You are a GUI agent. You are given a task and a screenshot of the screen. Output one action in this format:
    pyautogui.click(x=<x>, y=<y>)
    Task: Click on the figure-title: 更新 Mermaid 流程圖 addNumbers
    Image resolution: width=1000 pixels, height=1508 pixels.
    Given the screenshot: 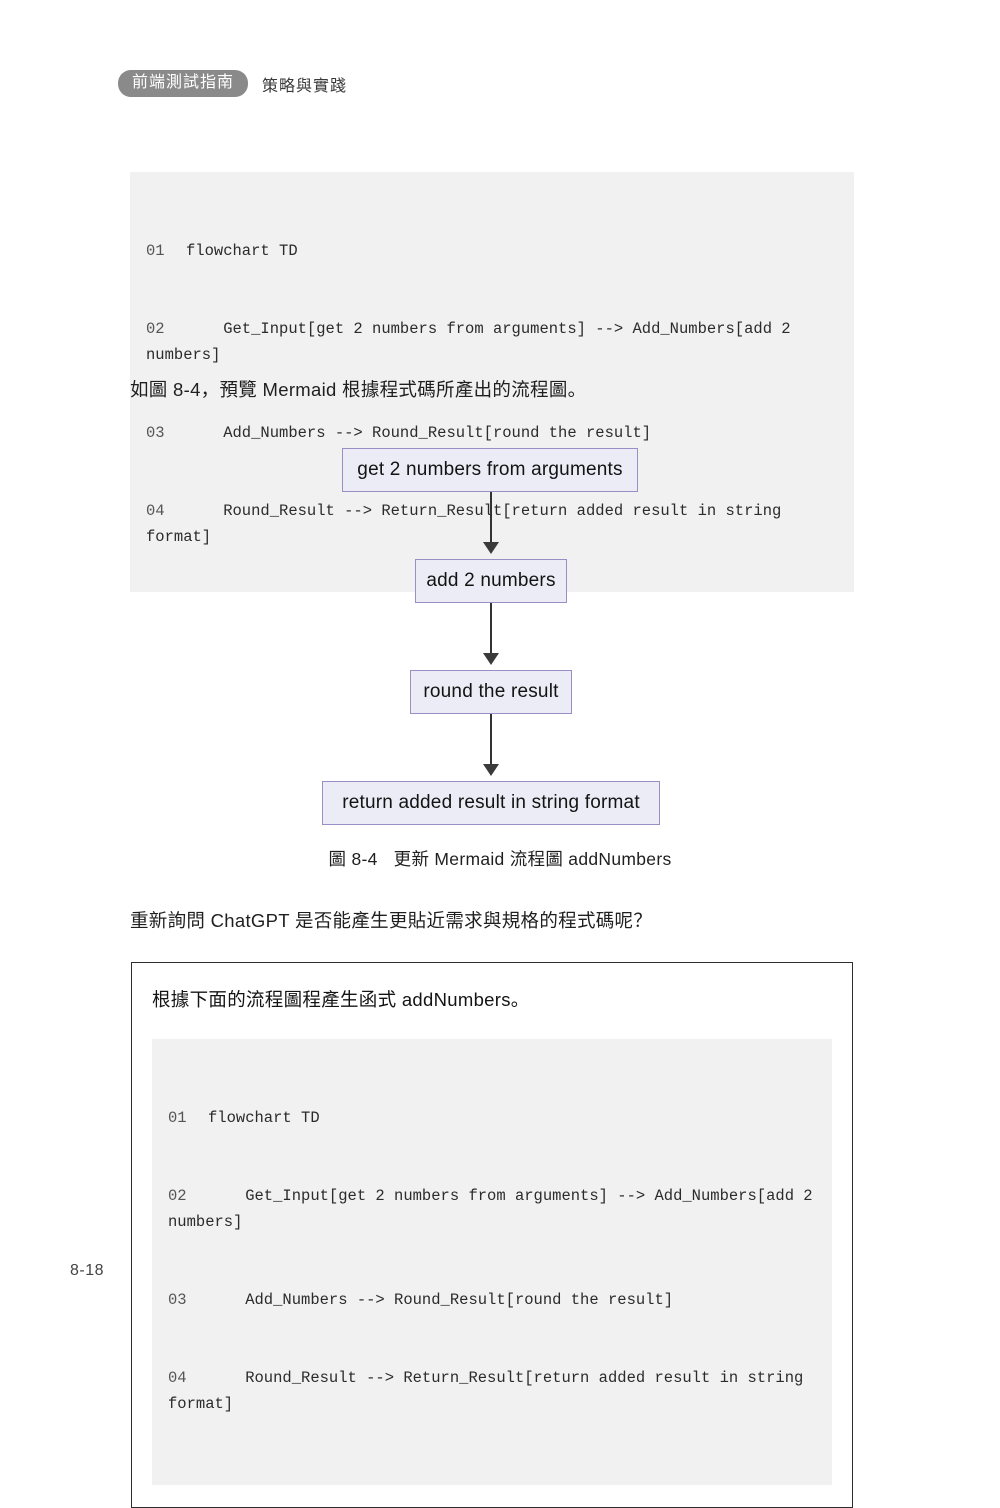 What is the action you would take?
    pyautogui.click(x=532, y=859)
    